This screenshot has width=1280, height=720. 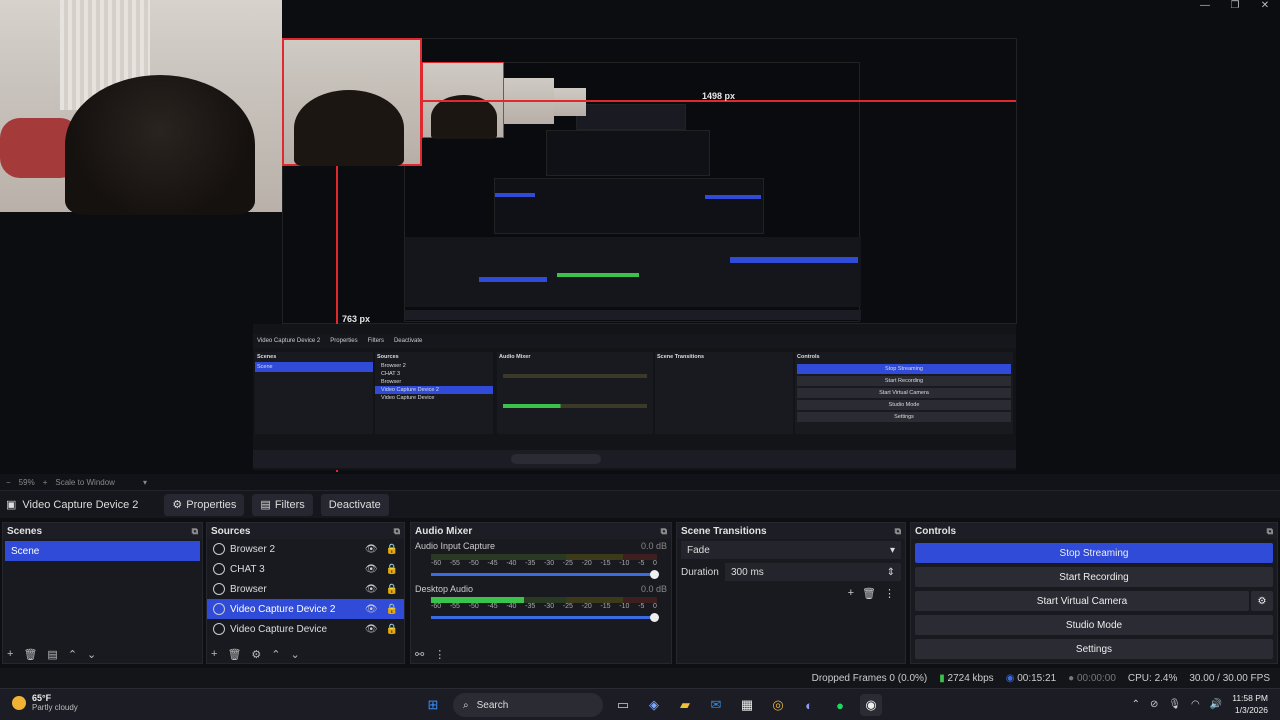 I want to click on clock: 11:58 PM 1/3/2026, so click(x=1250, y=704).